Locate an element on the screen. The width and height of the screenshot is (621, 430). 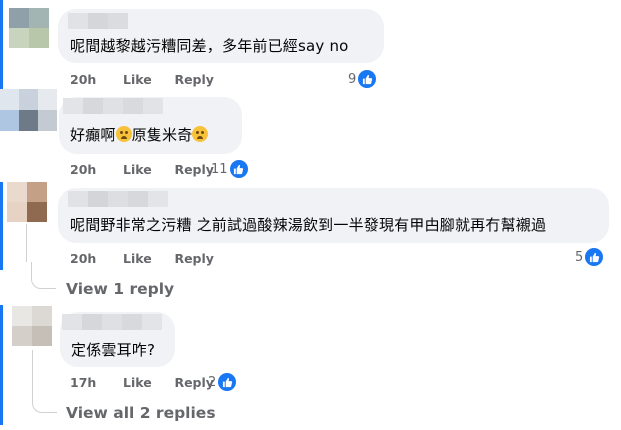
reaction-number: 2 is located at coordinates (212, 382).